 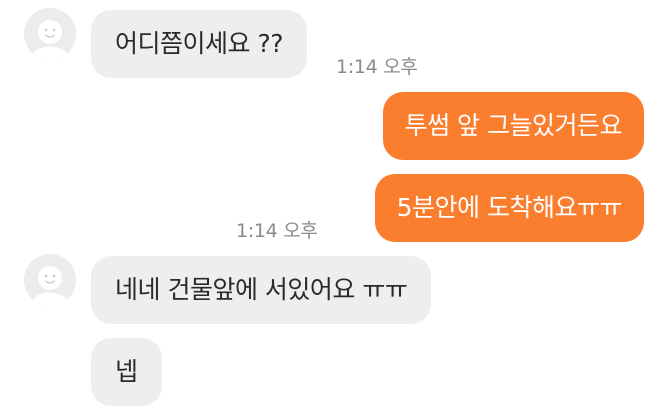 What do you see at coordinates (126, 372) in the screenshot?
I see `message-bubble-incoming: 넵` at bounding box center [126, 372].